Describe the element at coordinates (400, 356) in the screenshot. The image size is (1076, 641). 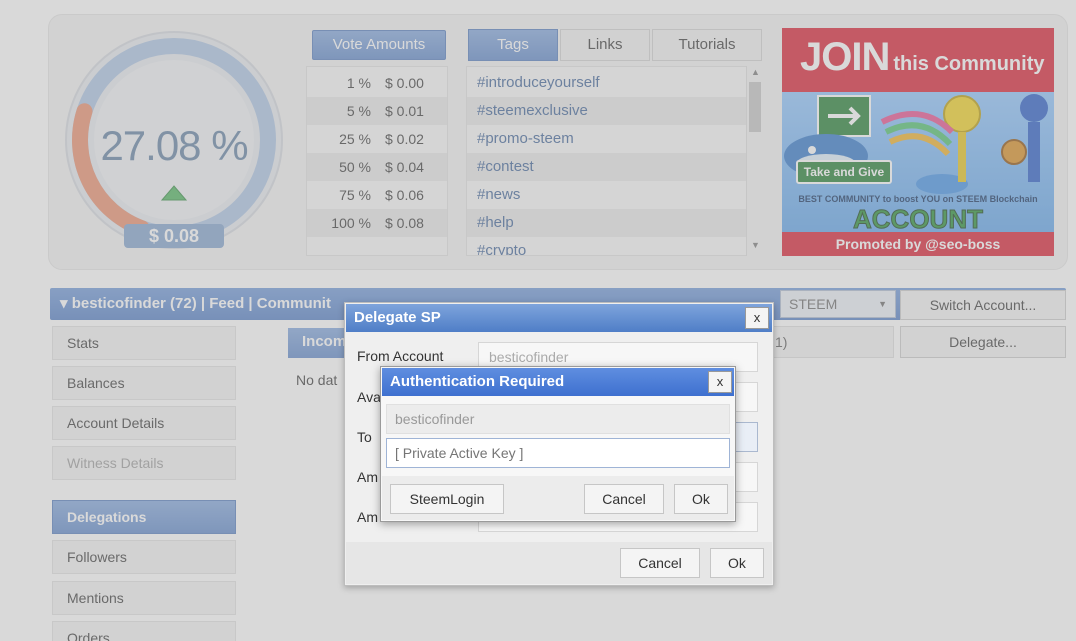
I see `from-account-label: From Account` at that location.